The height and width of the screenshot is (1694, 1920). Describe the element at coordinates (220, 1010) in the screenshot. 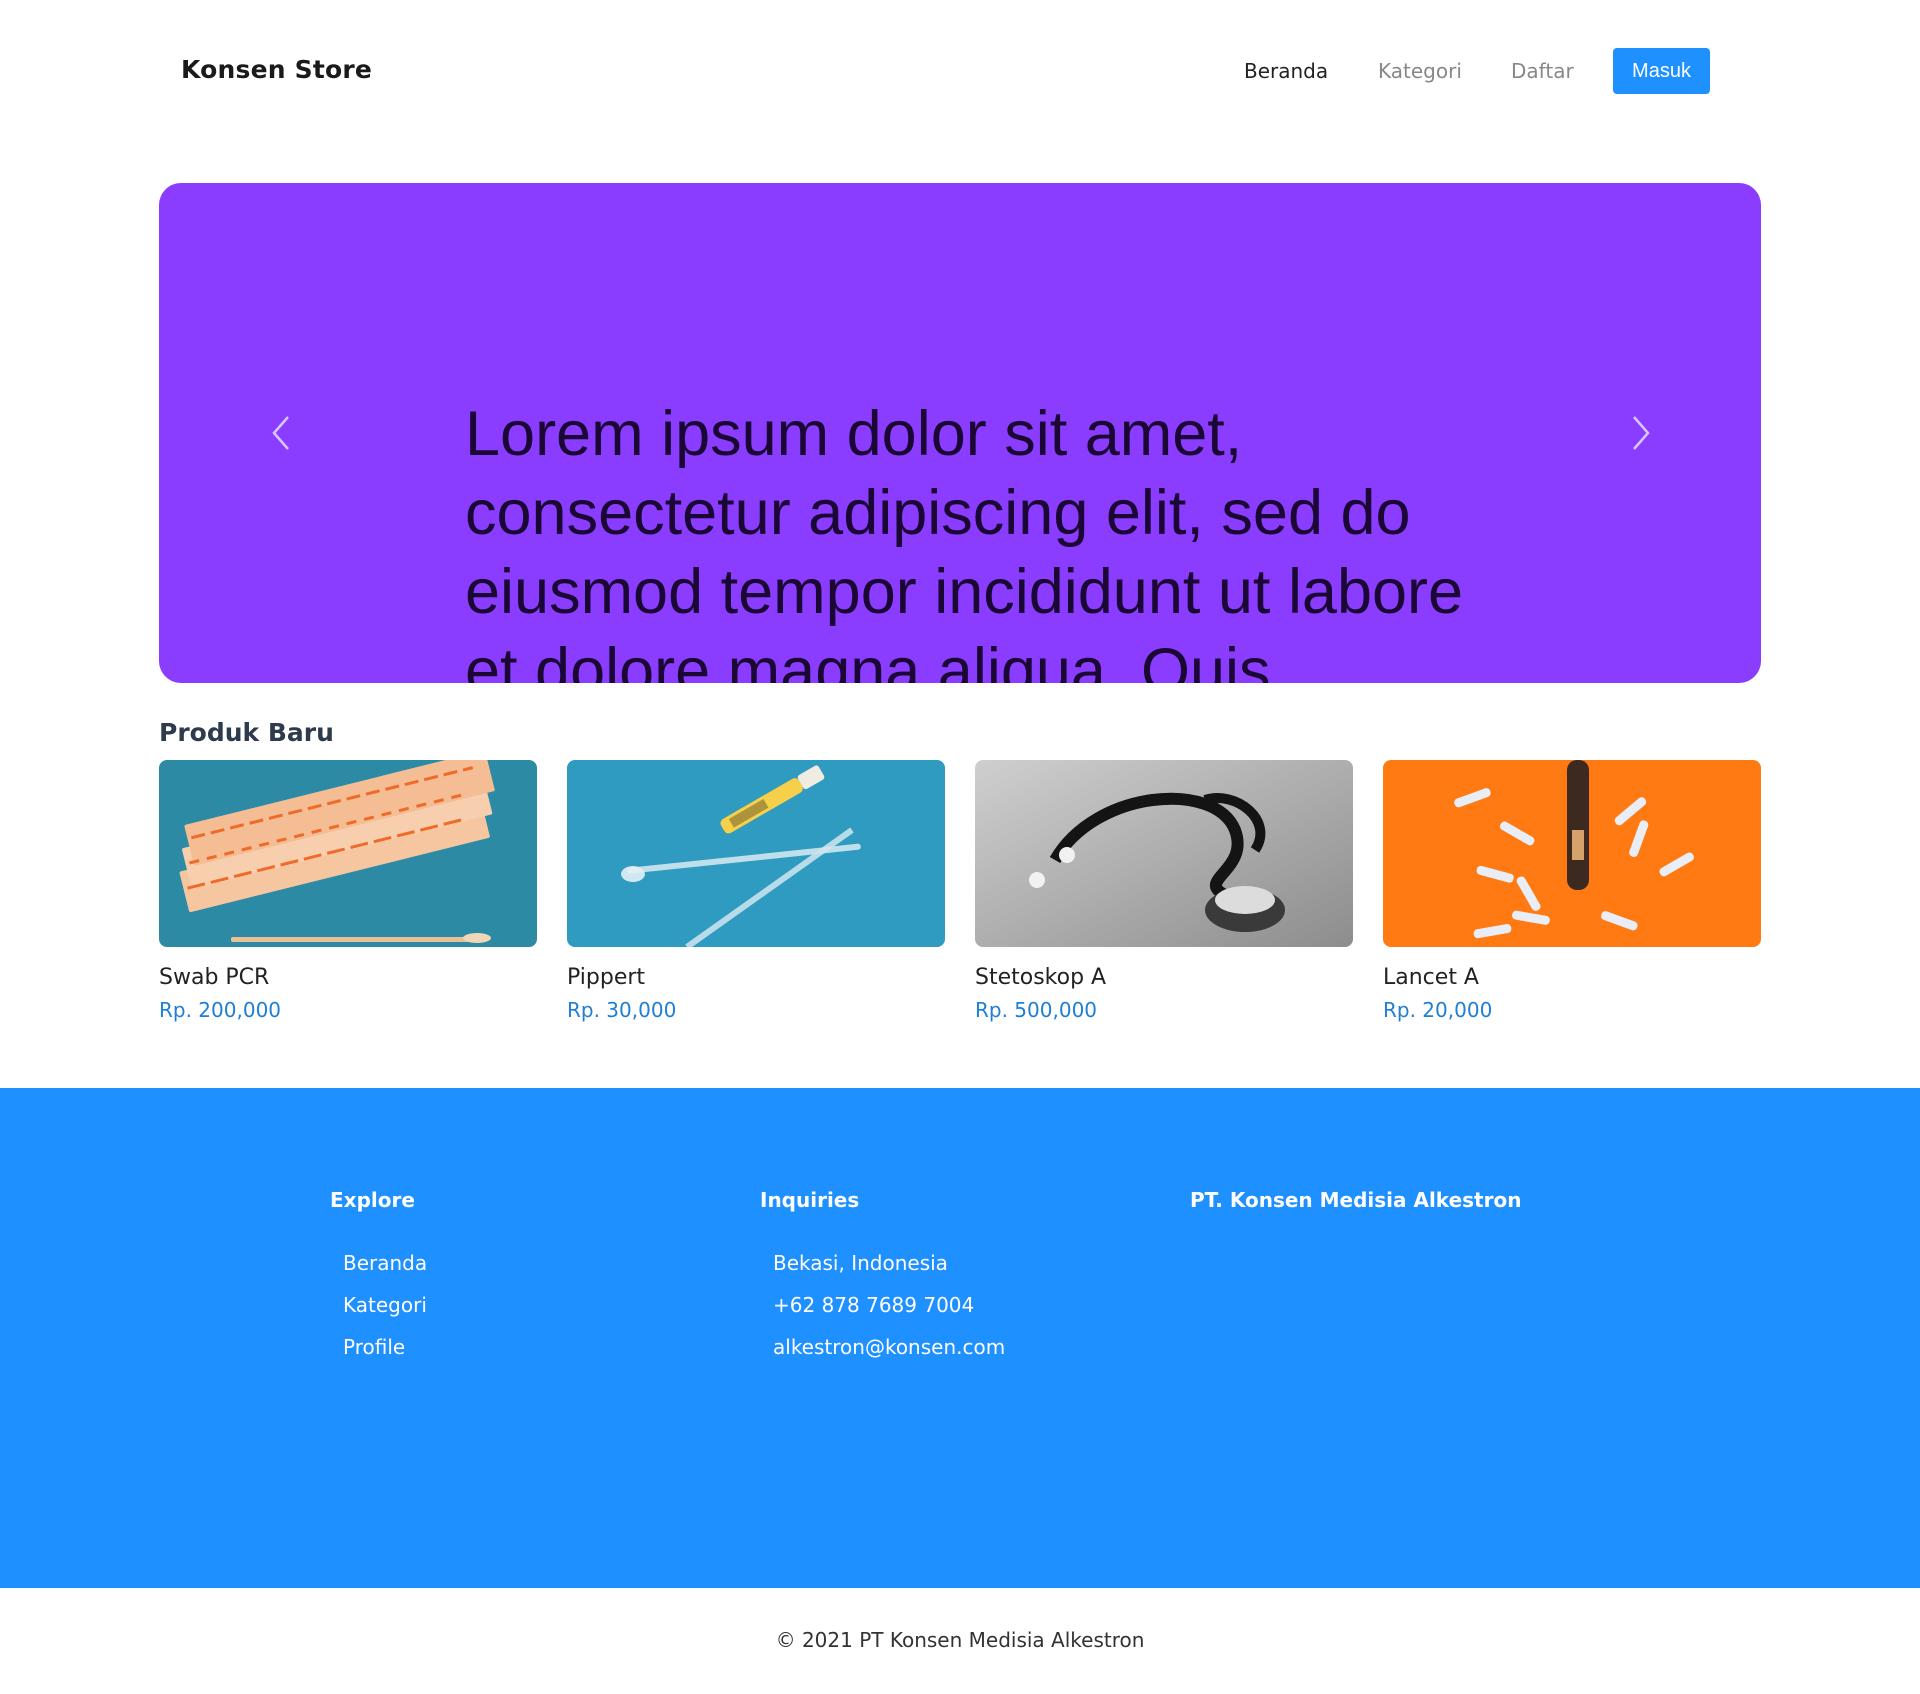

I see `product-price: Rp. 200,000` at that location.